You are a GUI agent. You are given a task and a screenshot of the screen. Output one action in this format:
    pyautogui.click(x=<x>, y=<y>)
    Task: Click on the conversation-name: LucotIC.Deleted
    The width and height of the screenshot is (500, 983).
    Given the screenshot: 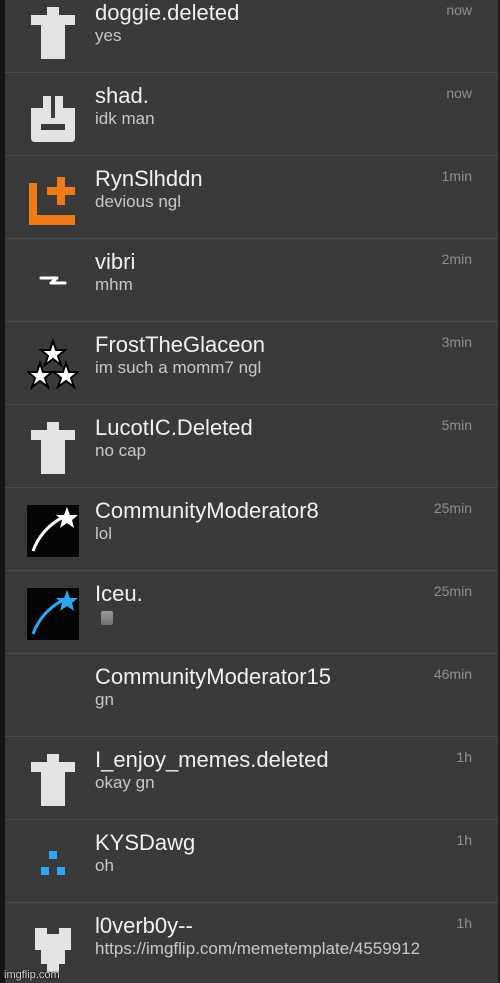 What is the action you would take?
    pyautogui.click(x=174, y=427)
    